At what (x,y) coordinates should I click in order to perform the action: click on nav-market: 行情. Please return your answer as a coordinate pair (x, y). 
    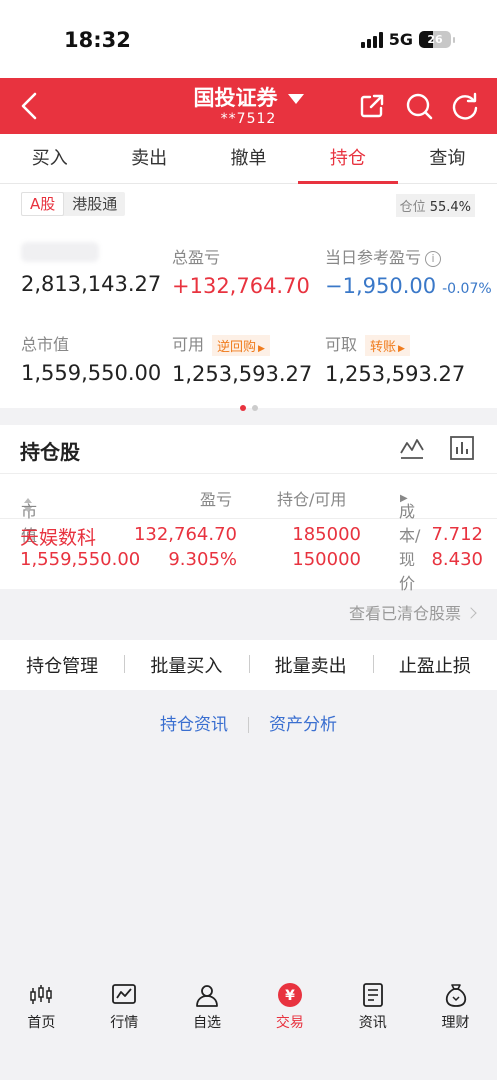
    Looking at the image, I should click on (124, 1024).